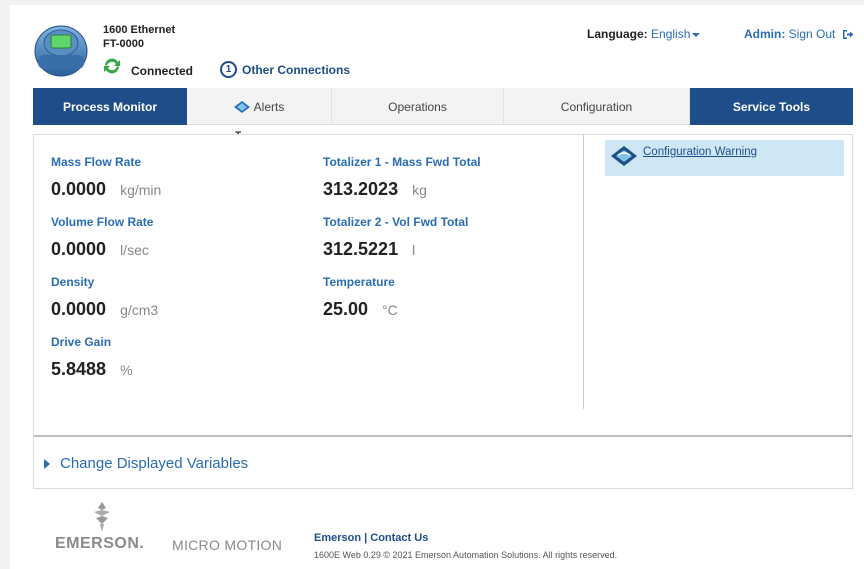 The width and height of the screenshot is (864, 569). I want to click on emerson-logo-icon, so click(102, 517).